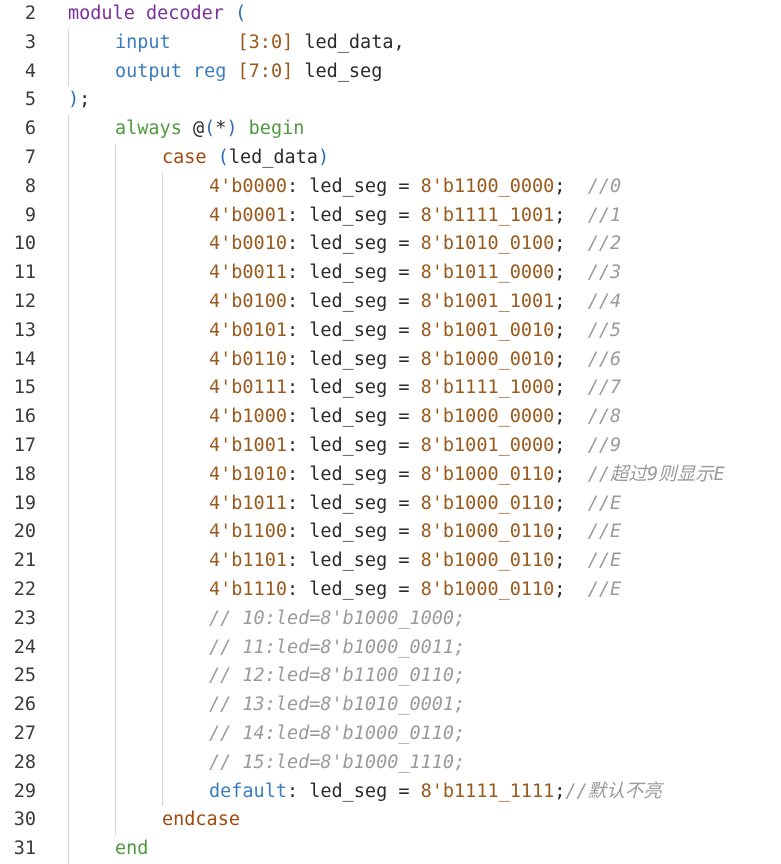 The height and width of the screenshot is (864, 781). Describe the element at coordinates (415, 331) in the screenshot. I see `code-text: 4'b0101: led_seg = 8'b1001_0010; //5` at that location.